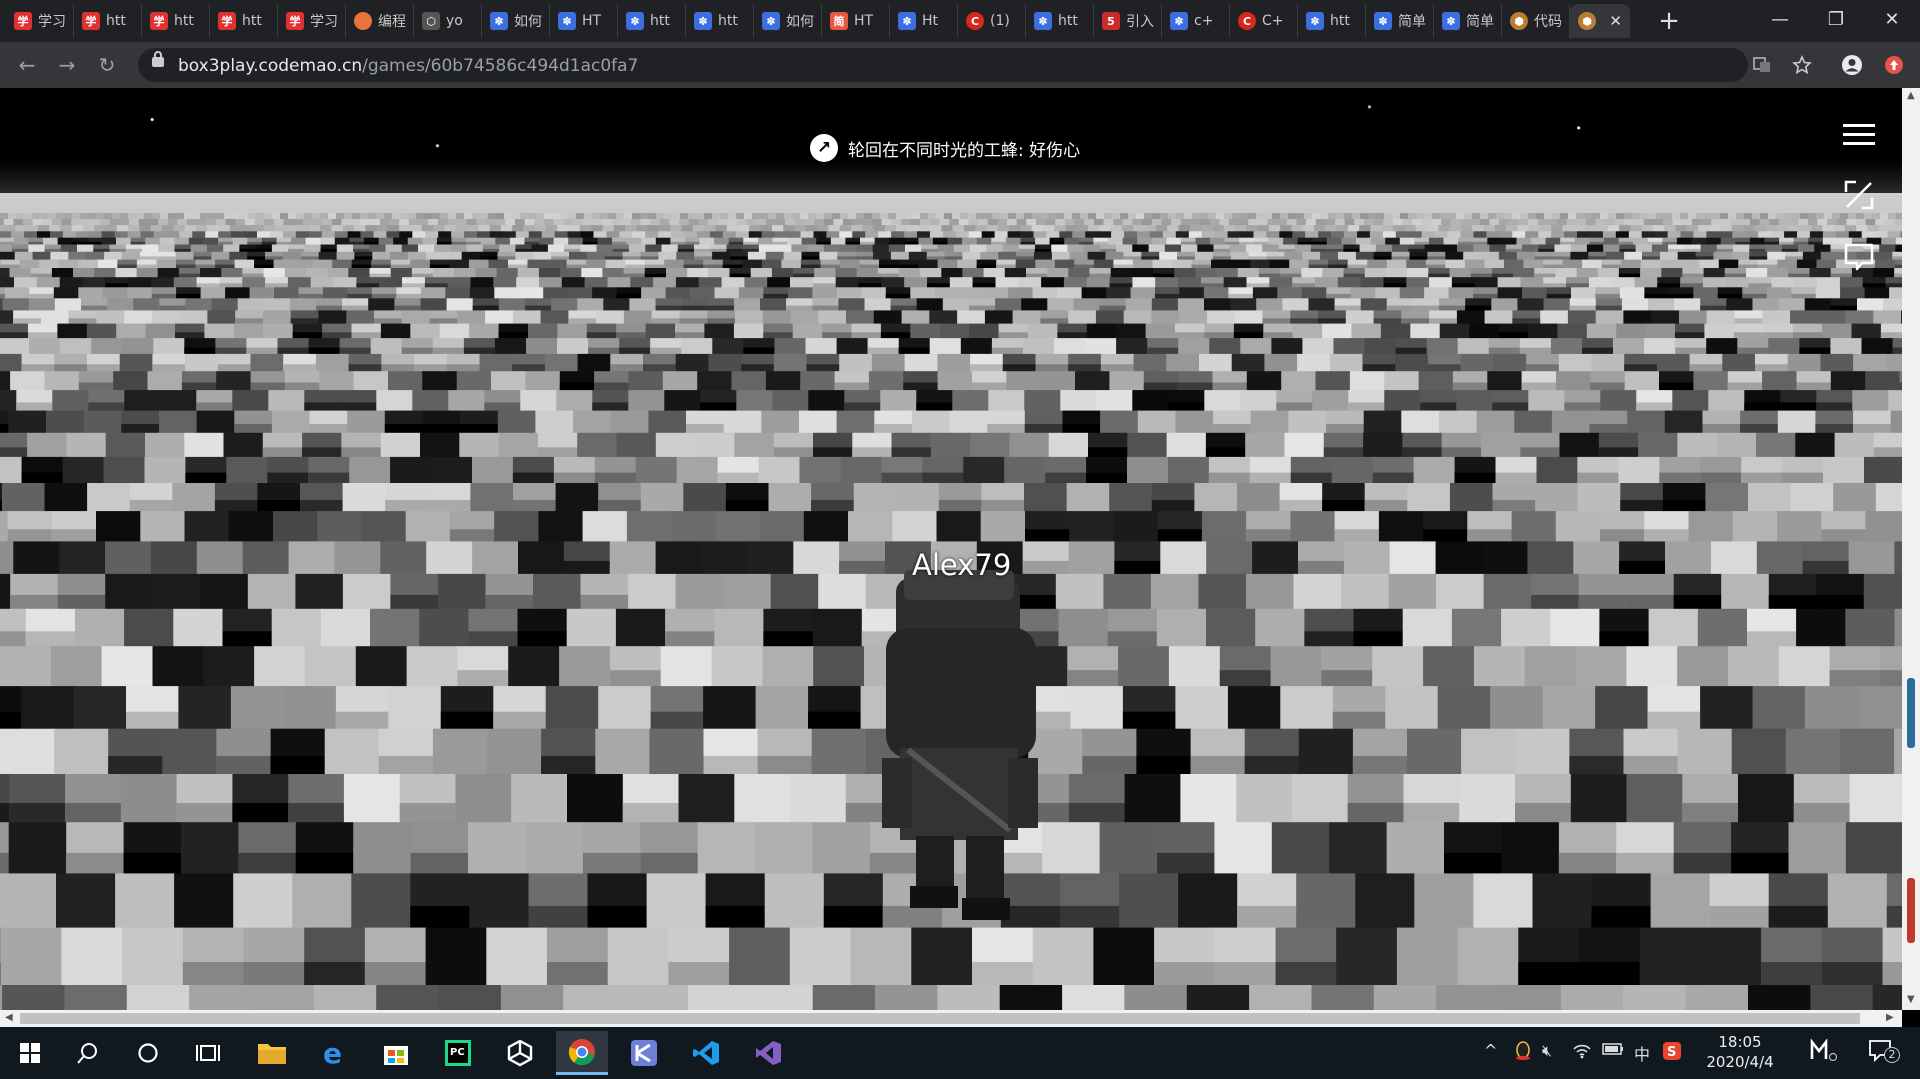  I want to click on visual-studio-icon, so click(768, 1053).